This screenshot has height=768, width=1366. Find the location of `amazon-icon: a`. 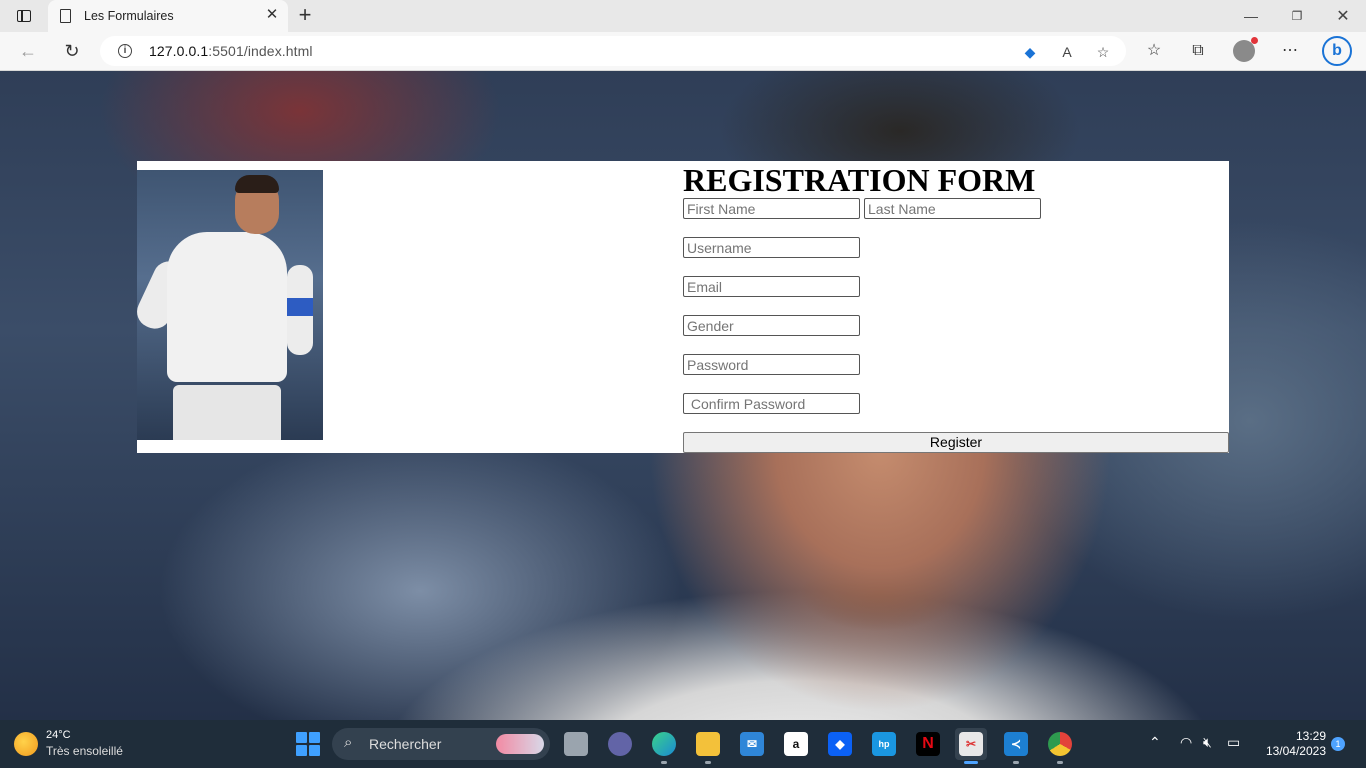

amazon-icon: a is located at coordinates (796, 744).